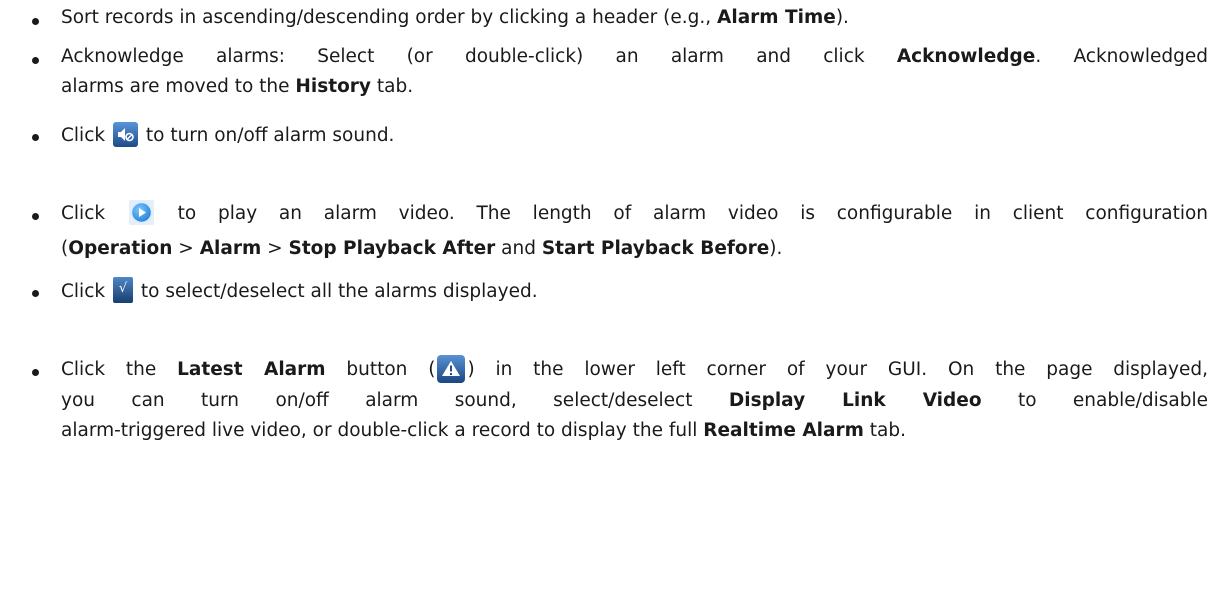 The image size is (1224, 607). What do you see at coordinates (655, 248) in the screenshot?
I see `ui-term-start-playback-before: Start Playback Before` at bounding box center [655, 248].